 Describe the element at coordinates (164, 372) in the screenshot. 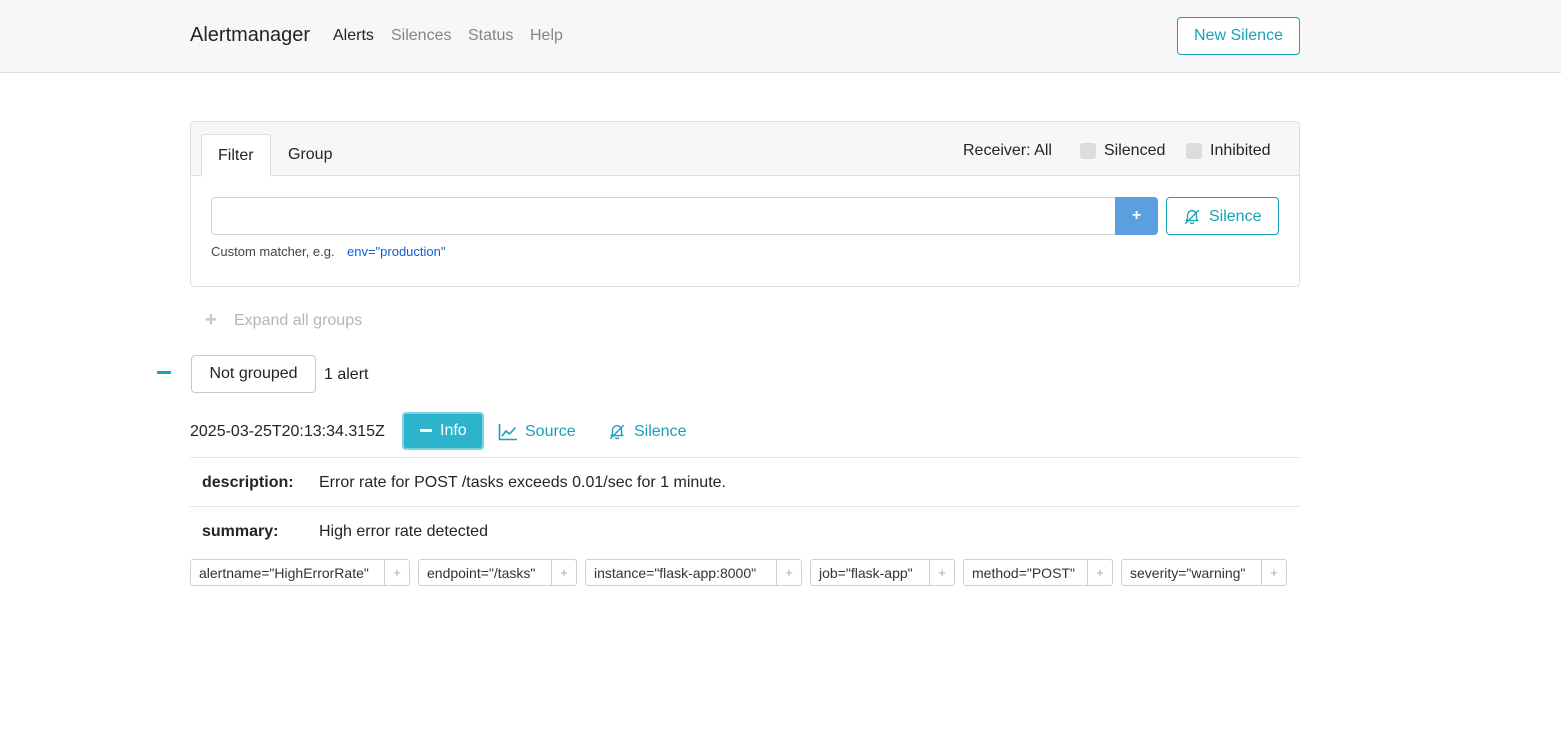

I see `collapse-group-minus-icon` at that location.